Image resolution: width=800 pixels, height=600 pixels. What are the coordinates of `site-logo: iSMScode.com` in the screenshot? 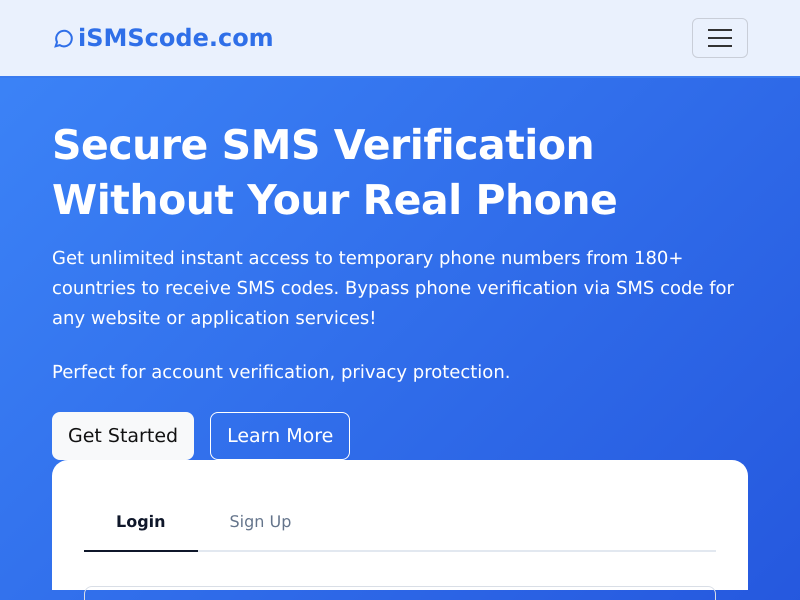 It's located at (176, 38).